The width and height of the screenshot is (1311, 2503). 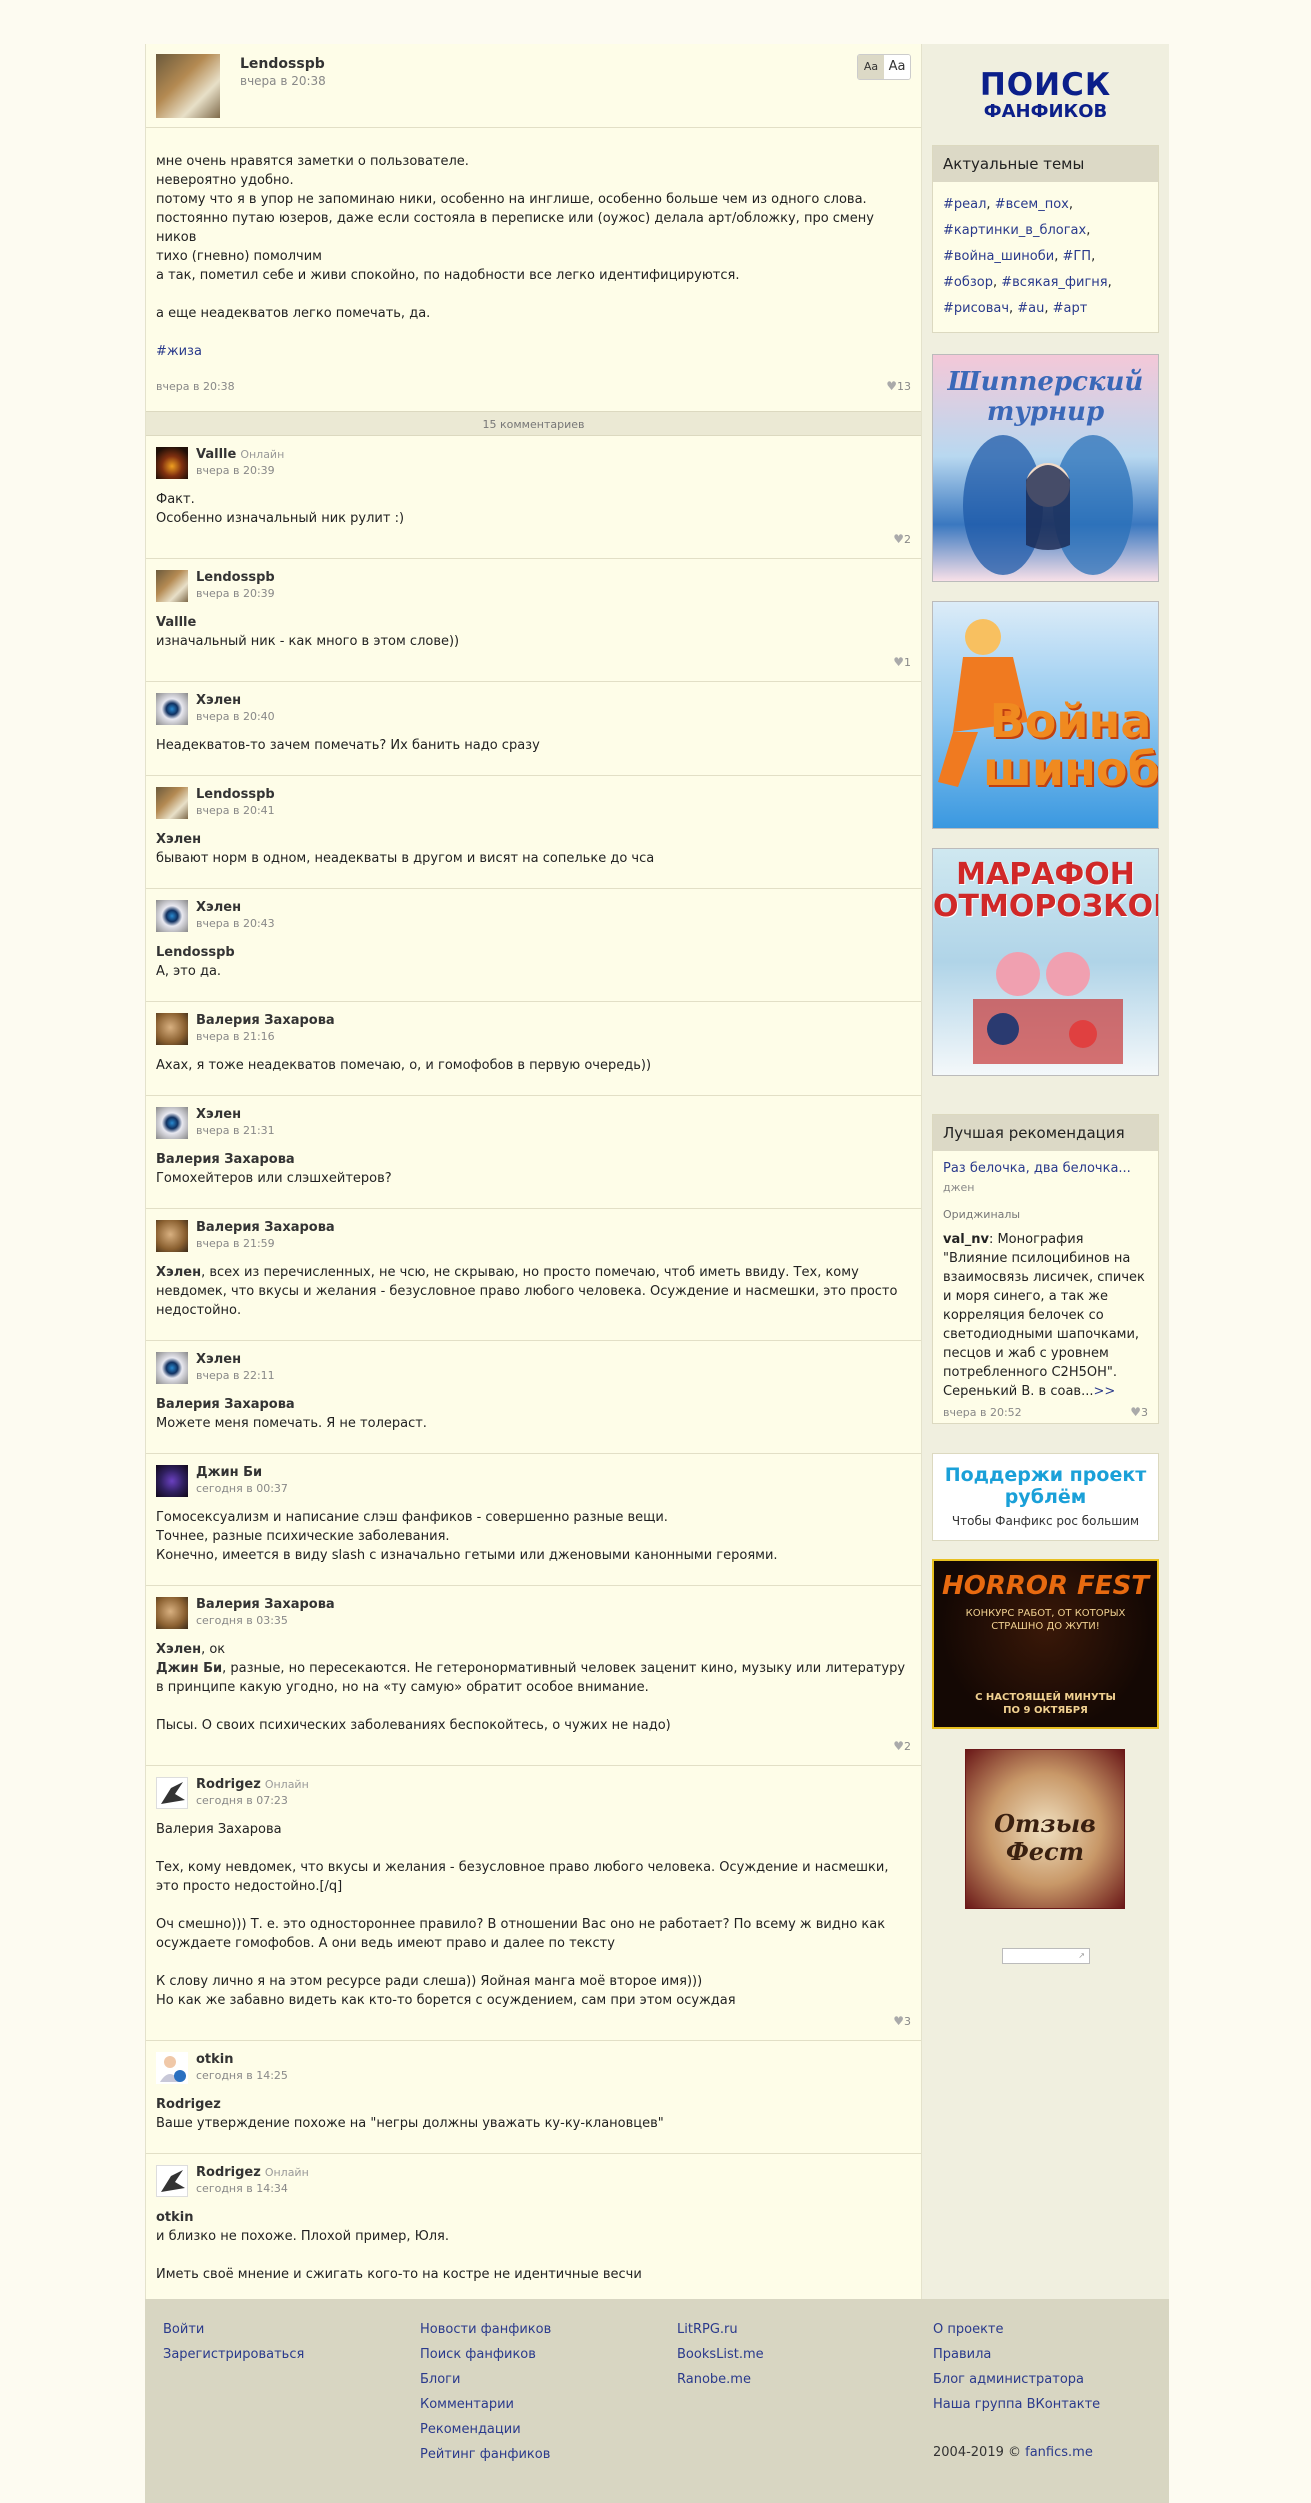 What do you see at coordinates (1016, 2329) in the screenshot?
I see `footer-link: О проекте` at bounding box center [1016, 2329].